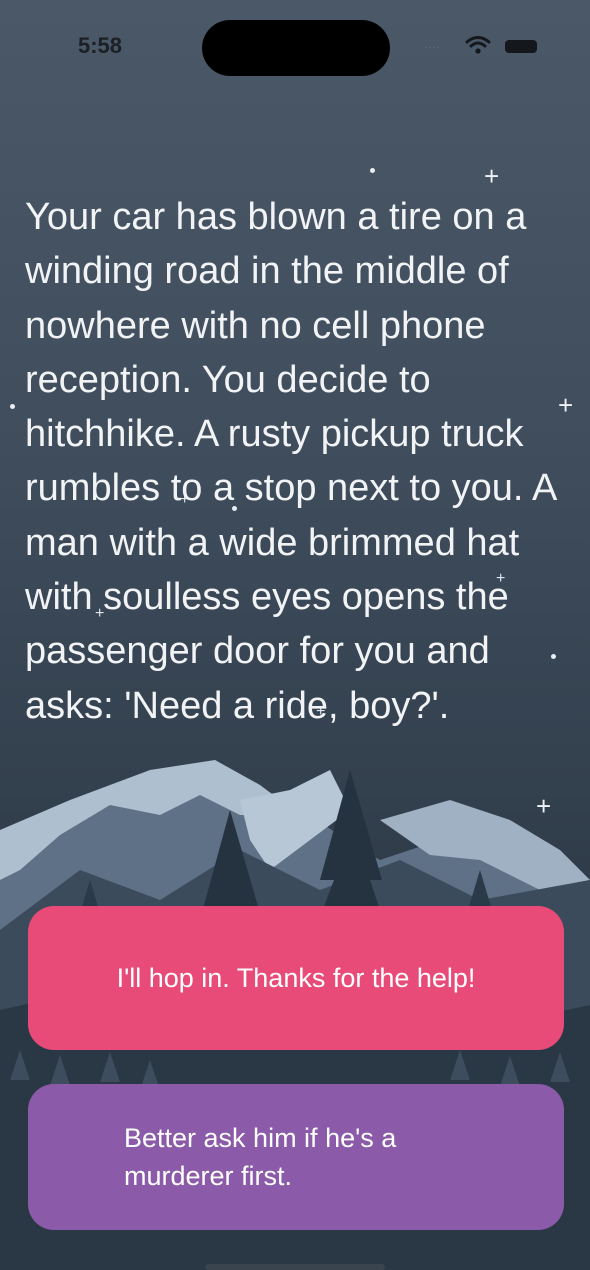 The height and width of the screenshot is (1270, 590). Describe the element at coordinates (521, 46) in the screenshot. I see `battery-icon` at that location.